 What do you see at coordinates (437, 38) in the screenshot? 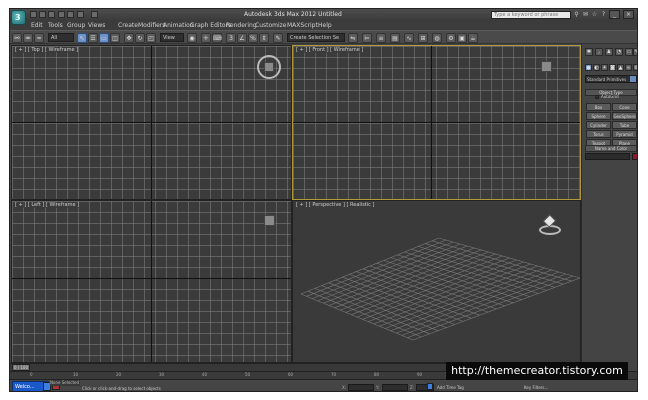
I see `material-editor-icon: ◍` at bounding box center [437, 38].